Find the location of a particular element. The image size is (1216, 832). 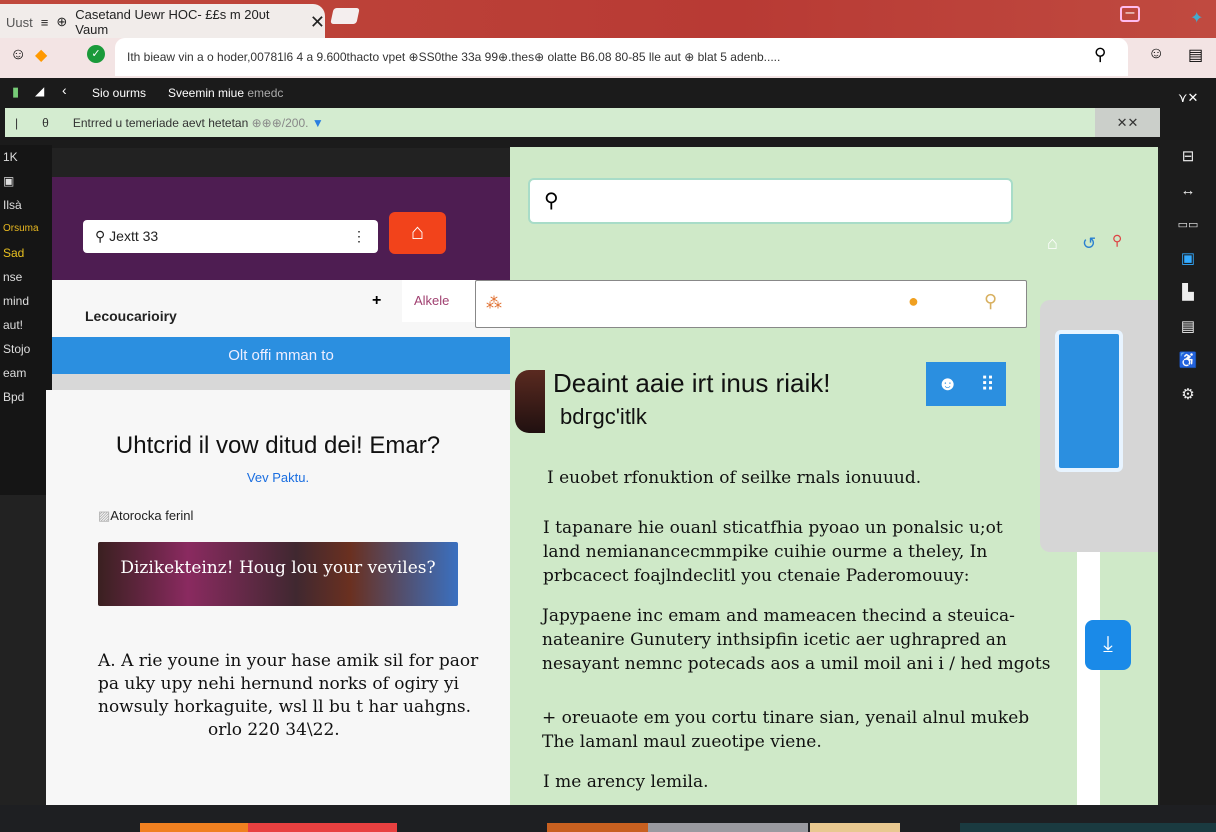

secondary-search-input: ⁂ ● ⚲ is located at coordinates (751, 304).